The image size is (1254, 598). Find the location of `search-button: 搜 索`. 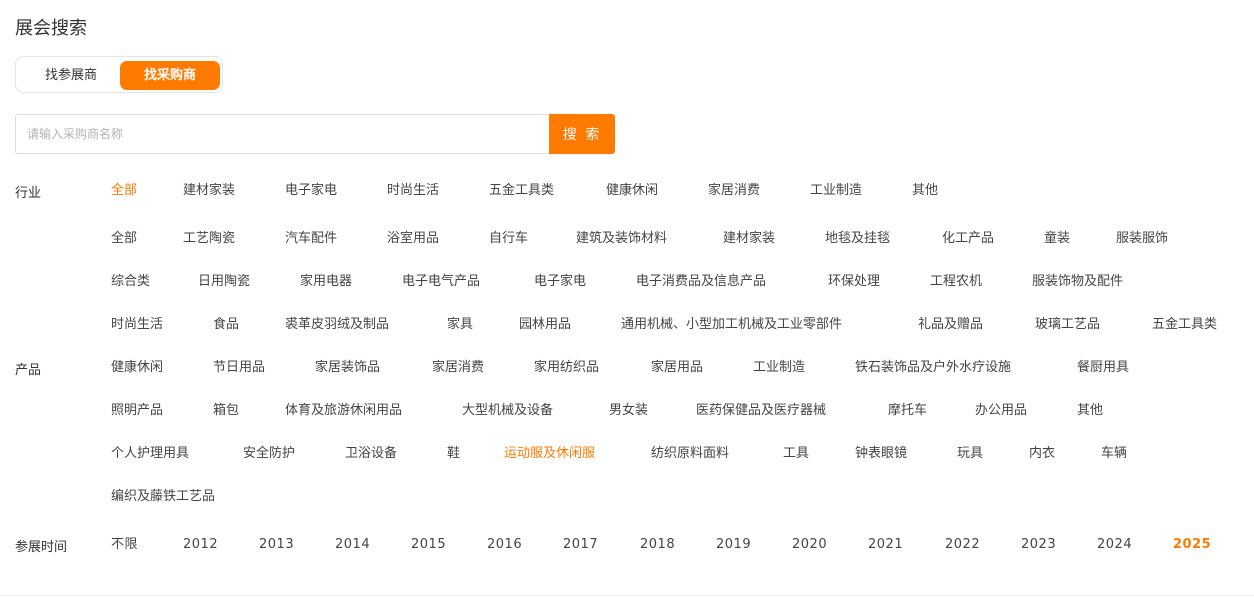

search-button: 搜 索 is located at coordinates (582, 134).